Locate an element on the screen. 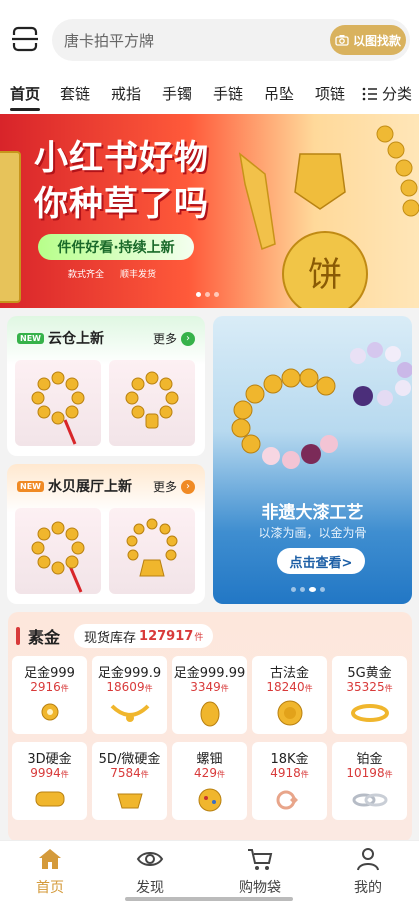  search-header: 唐卡拍平方牌 以图找款 is located at coordinates (209, 39).